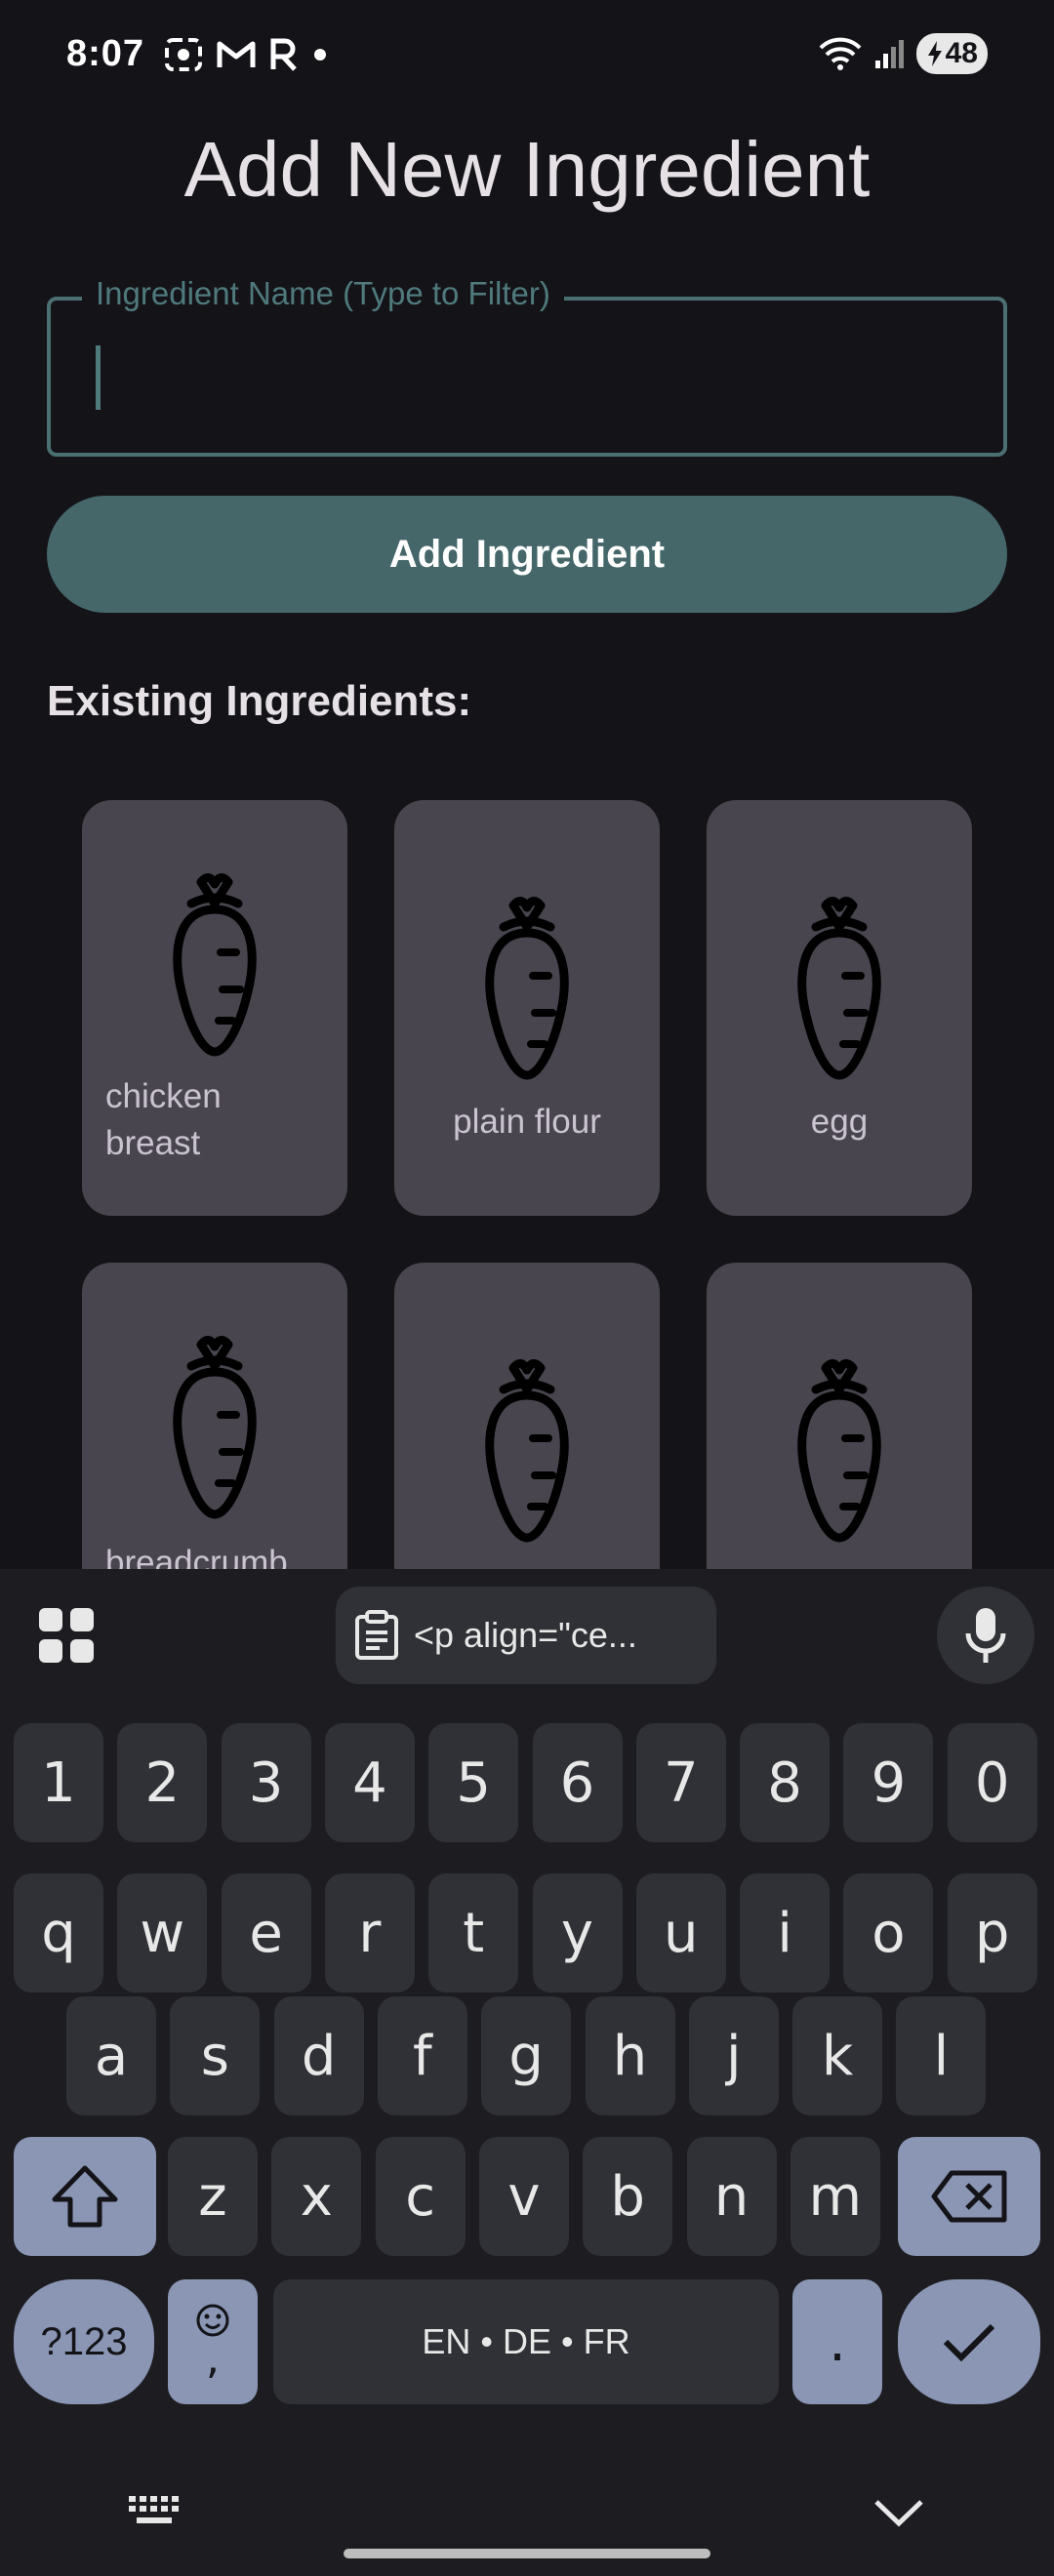 The height and width of the screenshot is (2576, 1054). Describe the element at coordinates (316, 2196) in the screenshot. I see `letter-x-key: x` at that location.